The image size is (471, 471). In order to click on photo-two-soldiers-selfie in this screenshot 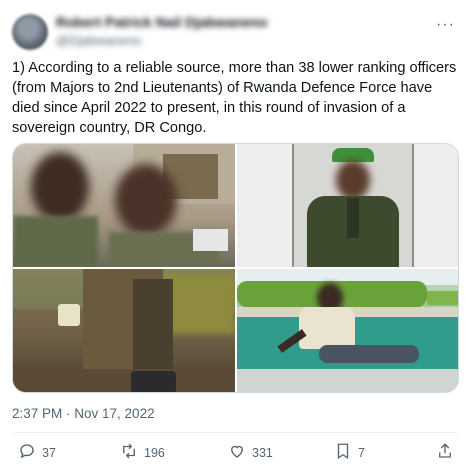, I will do `click(124, 205)`.